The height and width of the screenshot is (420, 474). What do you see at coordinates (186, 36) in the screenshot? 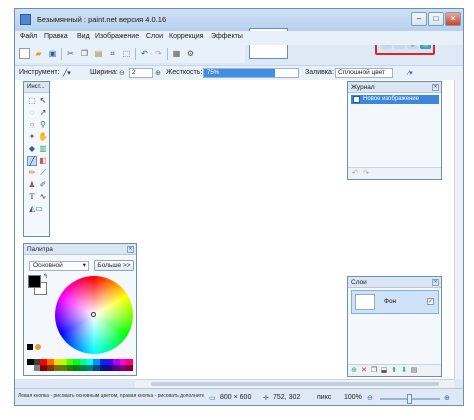
I see `menu-adjustments: Коррекция` at bounding box center [186, 36].